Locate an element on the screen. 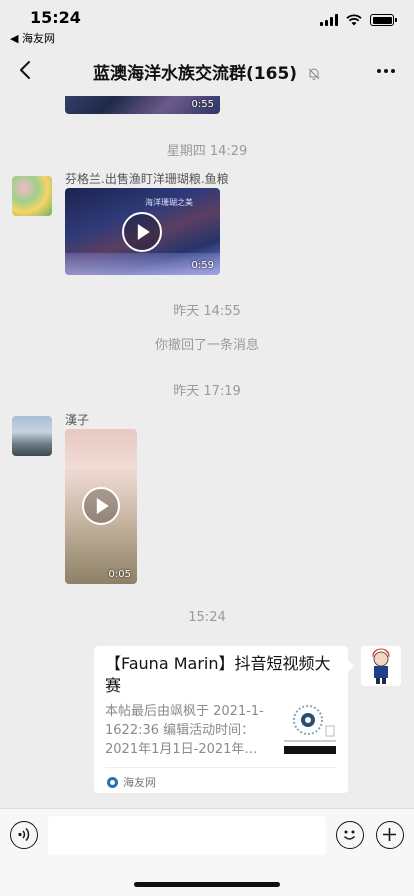 The width and height of the screenshot is (414, 896). video-message: 0:55 is located at coordinates (142, 105).